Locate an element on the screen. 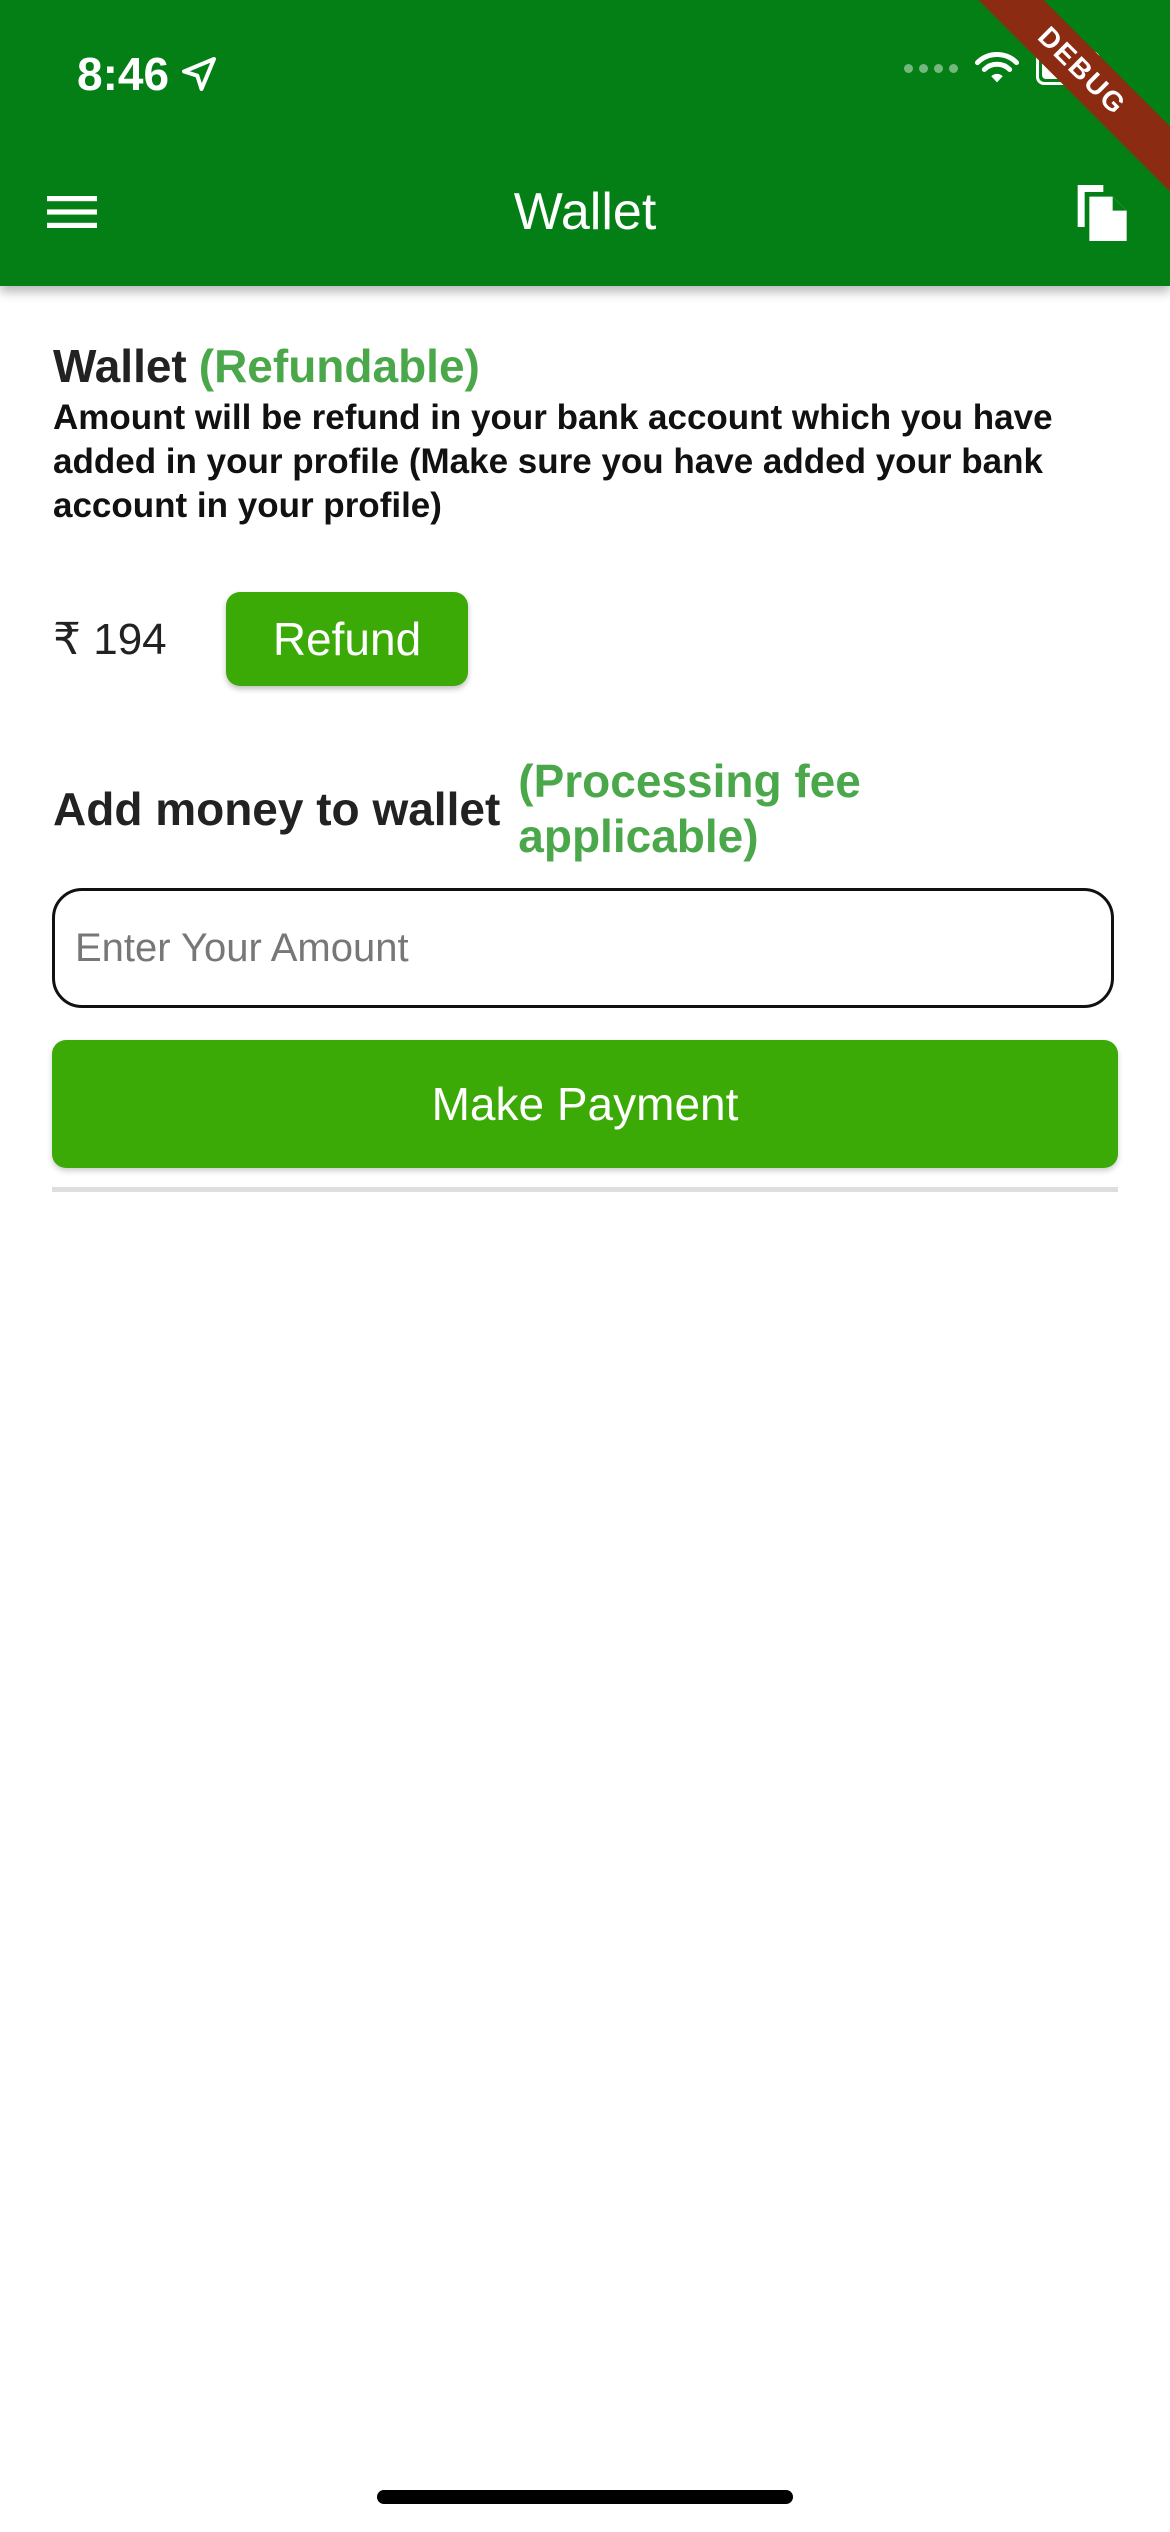 The image size is (1170, 2532). copy-button is located at coordinates (1101, 213).